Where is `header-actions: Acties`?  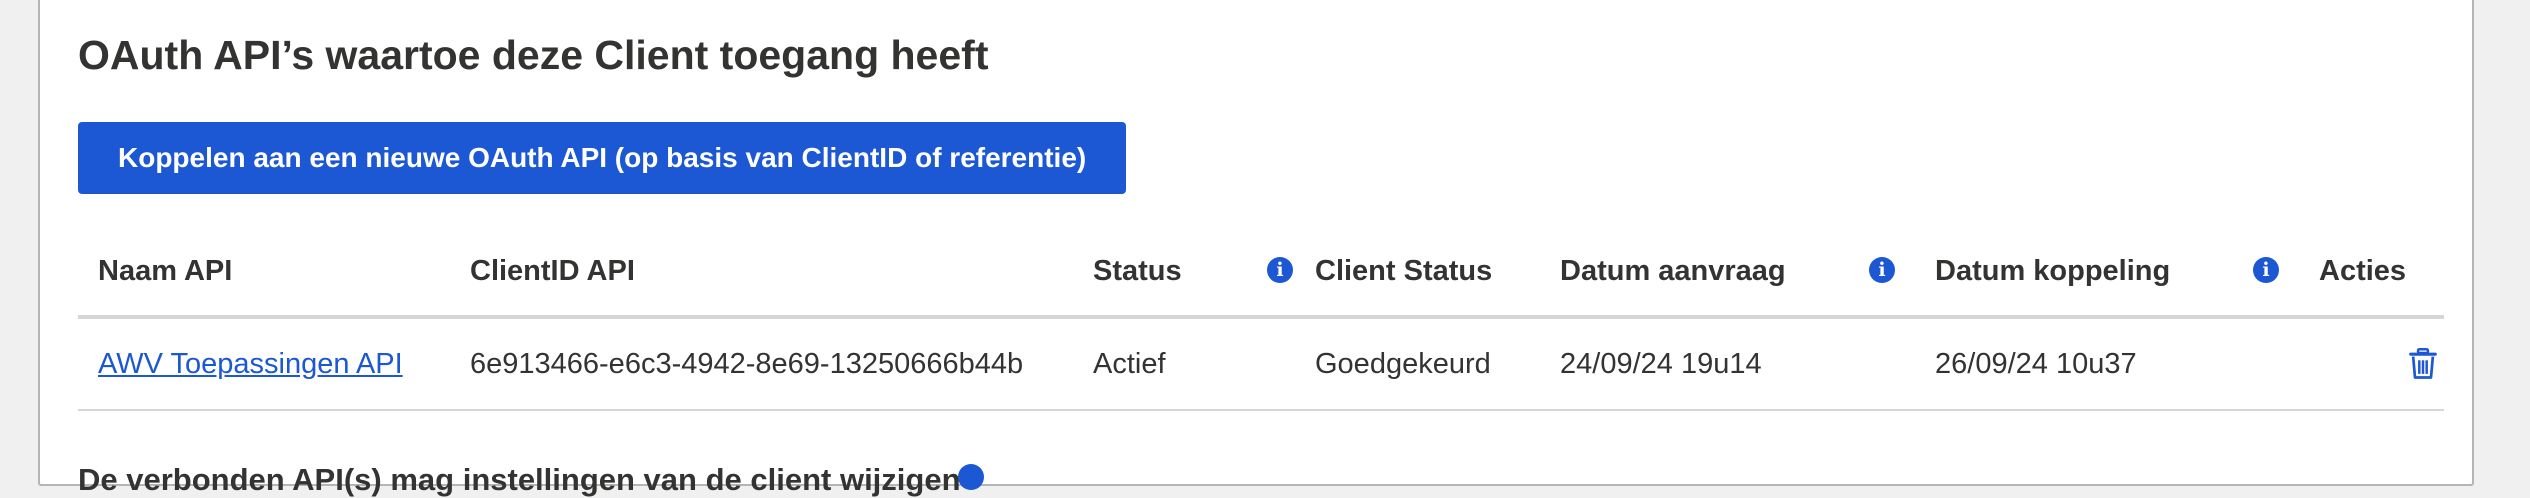
header-actions: Acties is located at coordinates (2363, 271).